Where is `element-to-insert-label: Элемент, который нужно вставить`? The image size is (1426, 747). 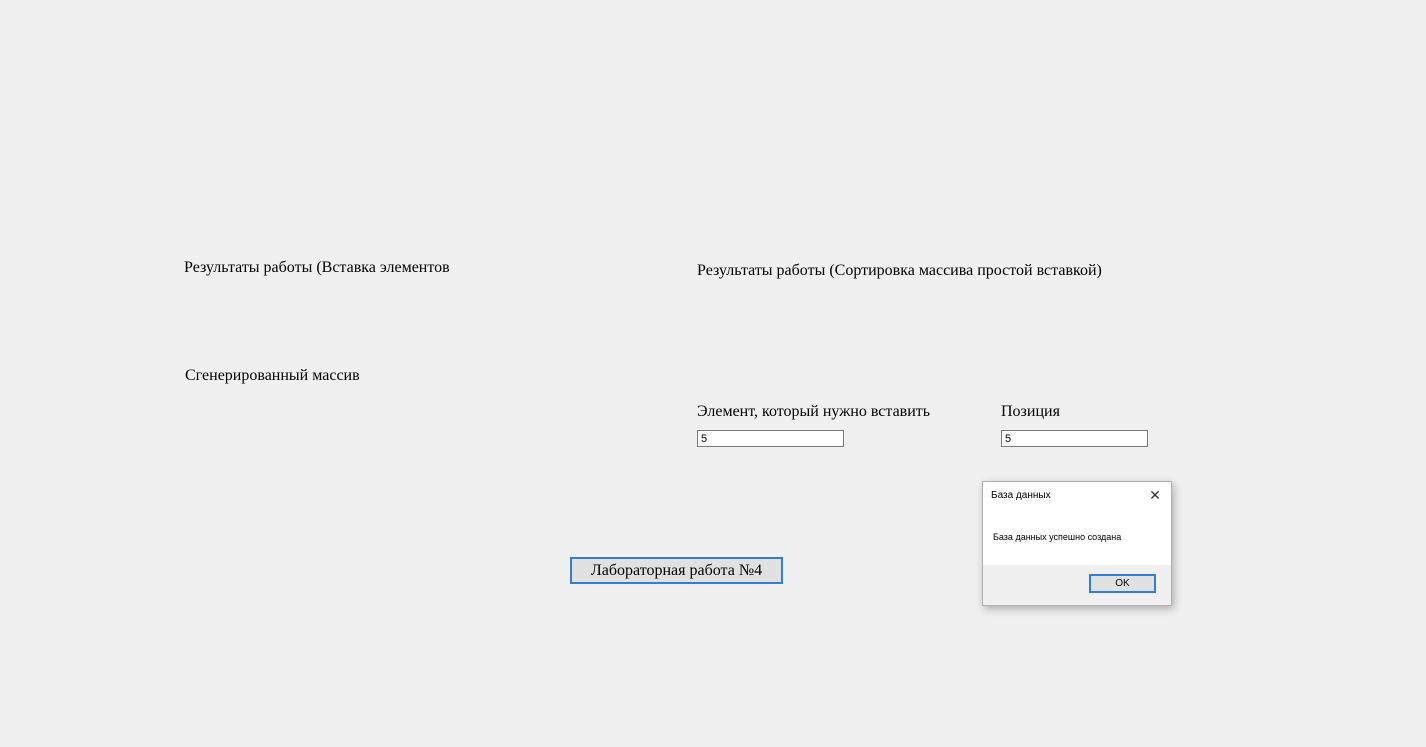
element-to-insert-label: Элемент, который нужно вставить is located at coordinates (814, 411).